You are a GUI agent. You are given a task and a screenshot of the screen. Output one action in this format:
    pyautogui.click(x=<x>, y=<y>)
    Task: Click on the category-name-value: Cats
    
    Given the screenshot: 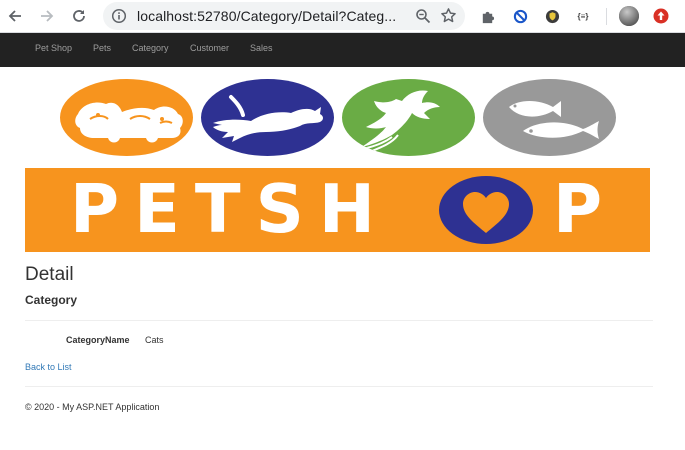 What is the action you would take?
    pyautogui.click(x=154, y=340)
    